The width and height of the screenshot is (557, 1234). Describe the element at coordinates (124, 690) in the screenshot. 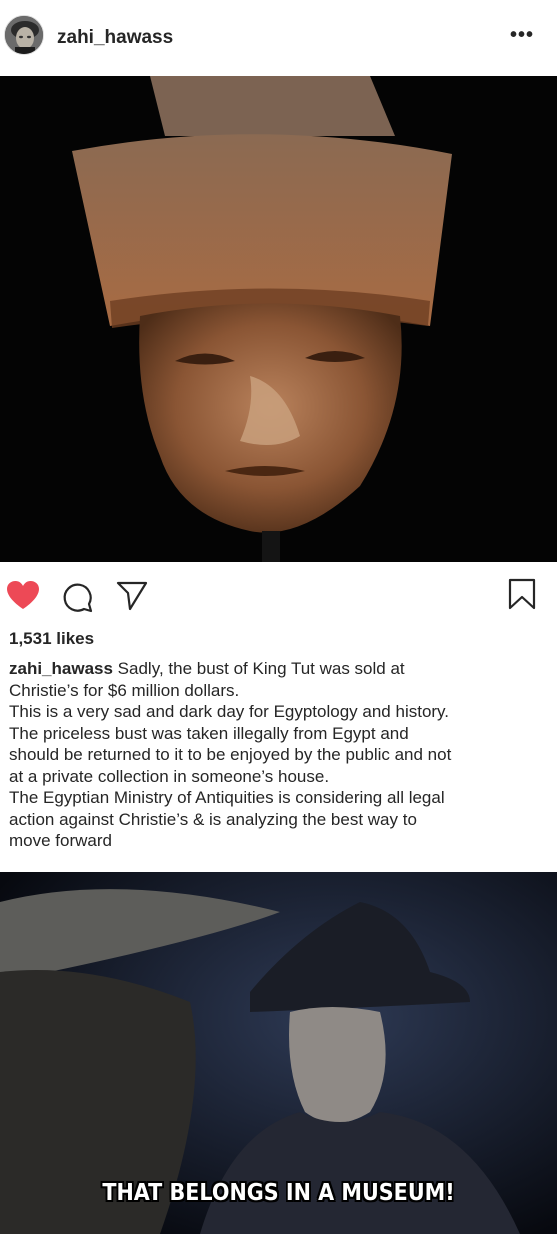

I see `caption-line: Christie’s for $6 million dollars.` at that location.